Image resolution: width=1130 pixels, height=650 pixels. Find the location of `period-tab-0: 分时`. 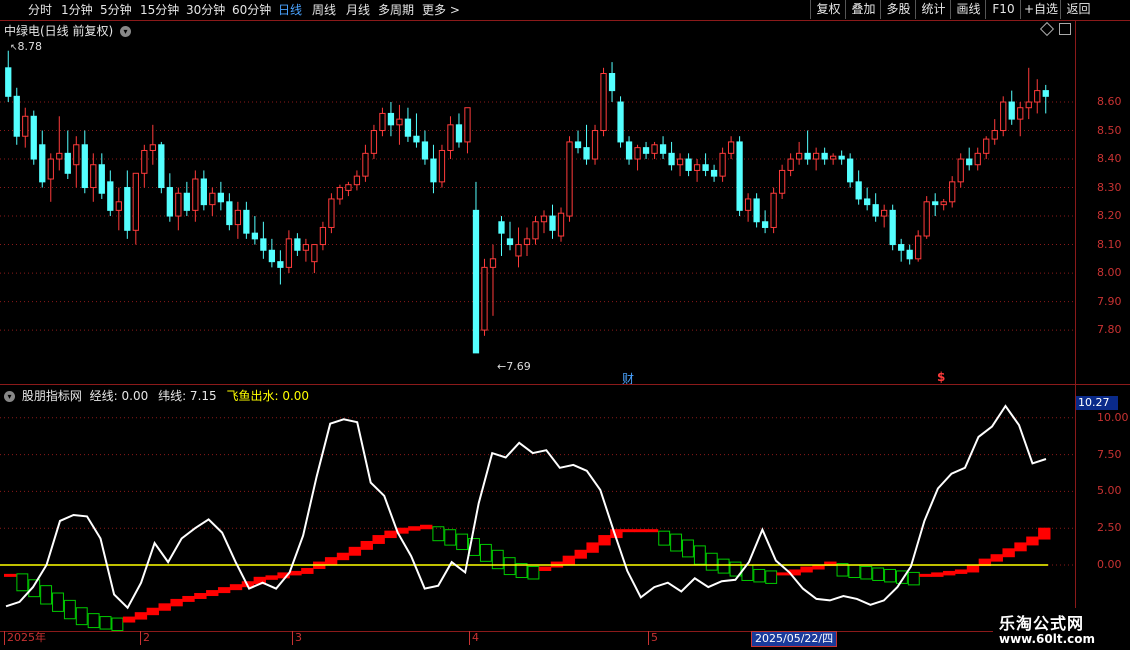

period-tab-0: 分时 is located at coordinates (40, 10).